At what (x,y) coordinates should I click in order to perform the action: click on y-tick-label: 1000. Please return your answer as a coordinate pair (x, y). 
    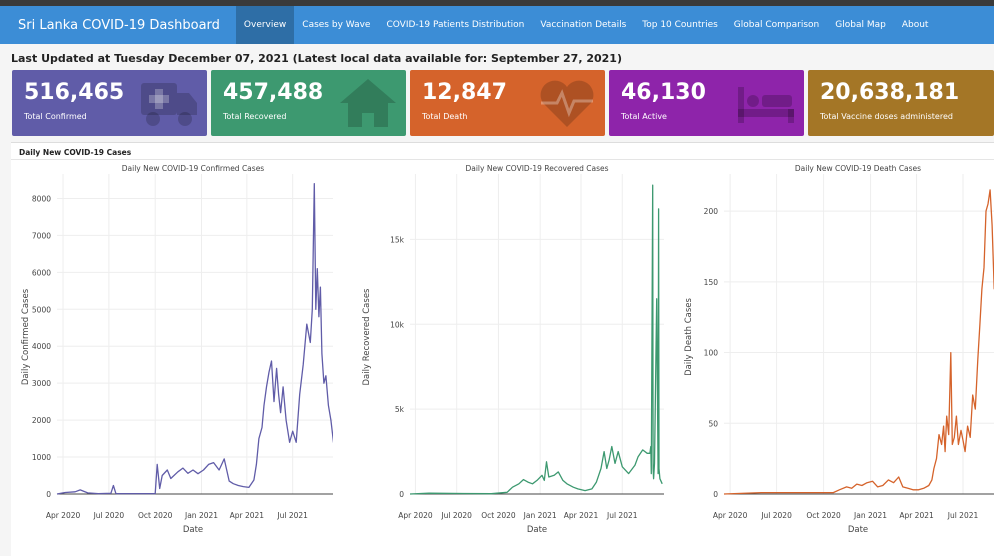
    Looking at the image, I should click on (41, 457).